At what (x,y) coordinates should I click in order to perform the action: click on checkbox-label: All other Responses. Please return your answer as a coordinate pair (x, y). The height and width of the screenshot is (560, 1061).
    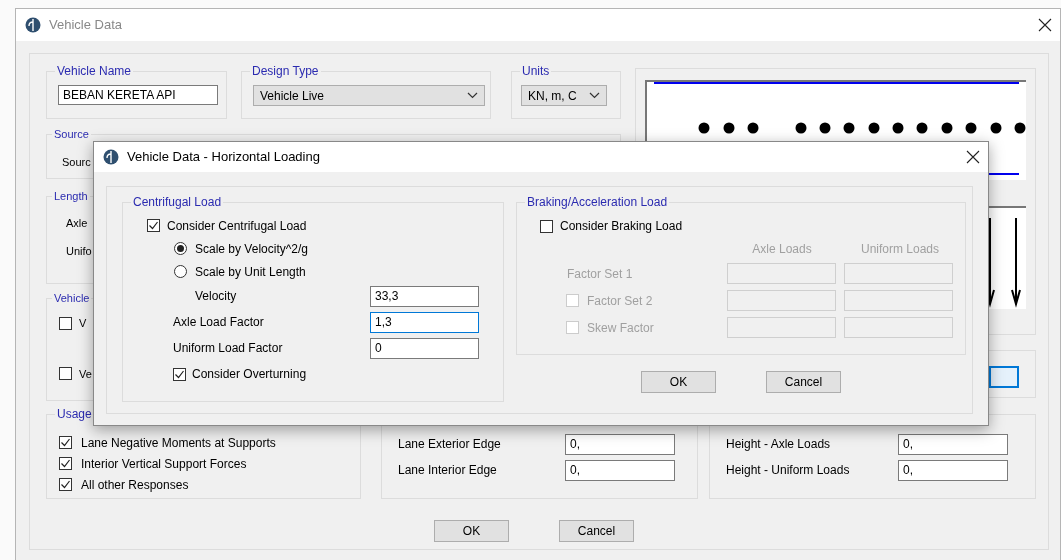
    Looking at the image, I should click on (135, 485).